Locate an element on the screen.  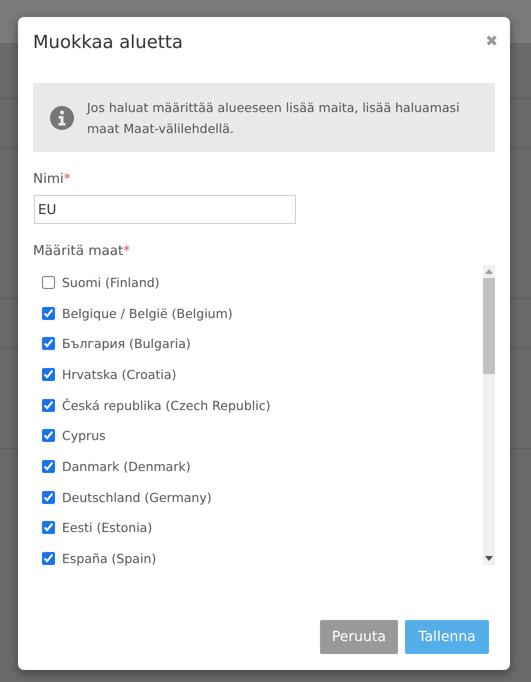
country-label: Belgique / België (Belgium) is located at coordinates (147, 313).